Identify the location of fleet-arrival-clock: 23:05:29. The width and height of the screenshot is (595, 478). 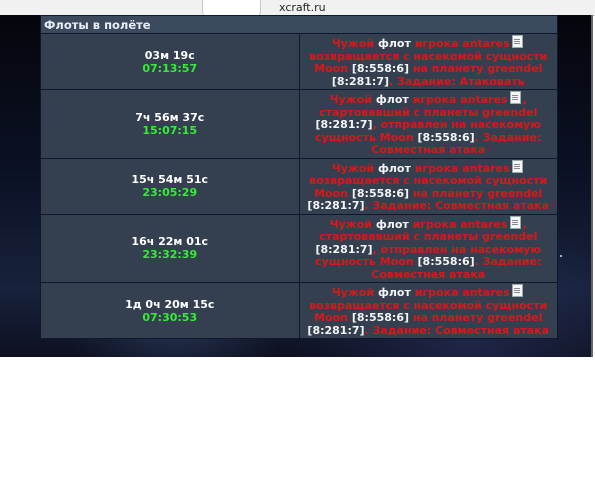
(170, 192).